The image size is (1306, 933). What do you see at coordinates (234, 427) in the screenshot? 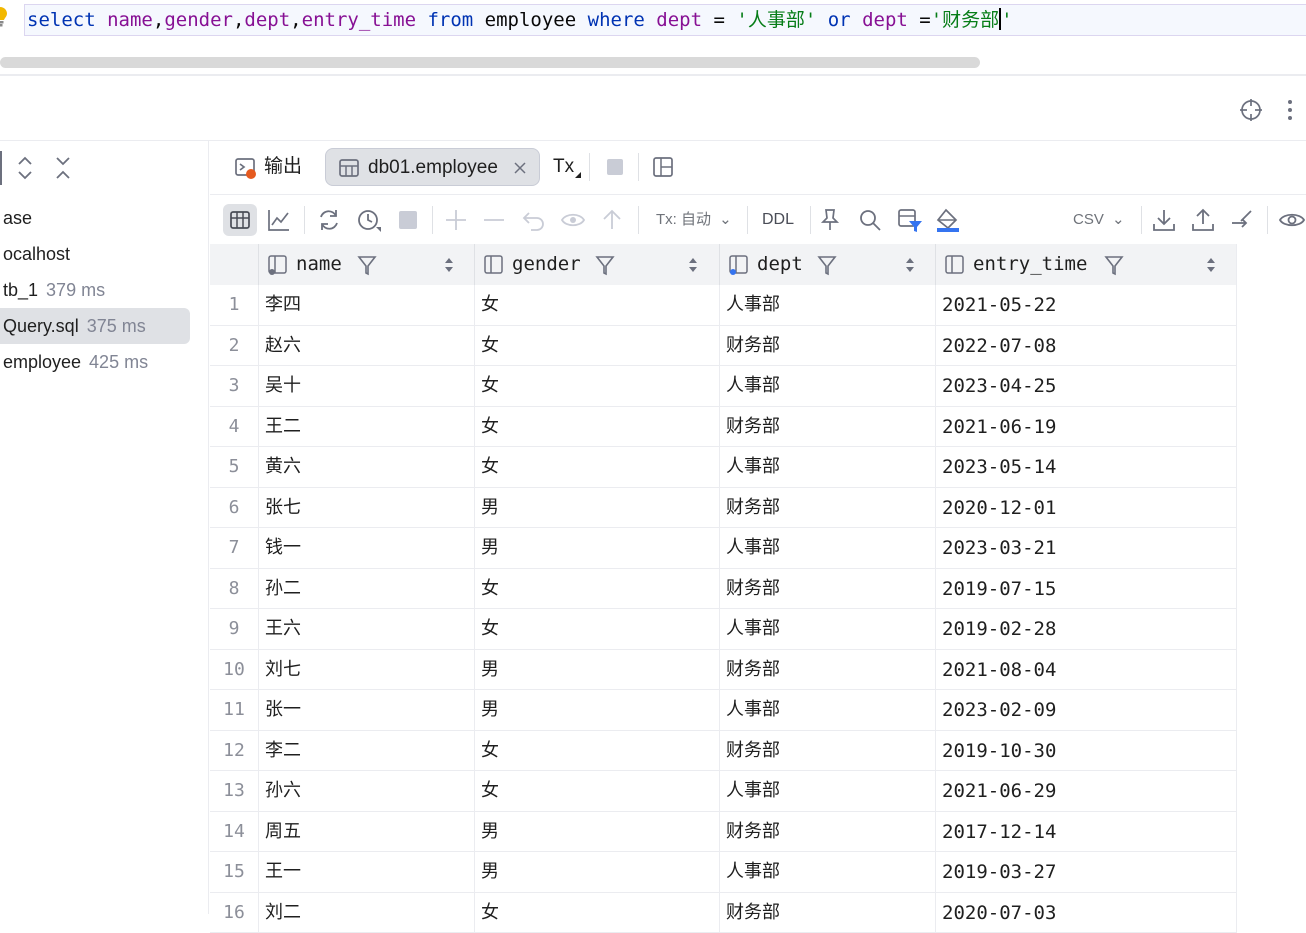
I see `row-number: 4` at bounding box center [234, 427].